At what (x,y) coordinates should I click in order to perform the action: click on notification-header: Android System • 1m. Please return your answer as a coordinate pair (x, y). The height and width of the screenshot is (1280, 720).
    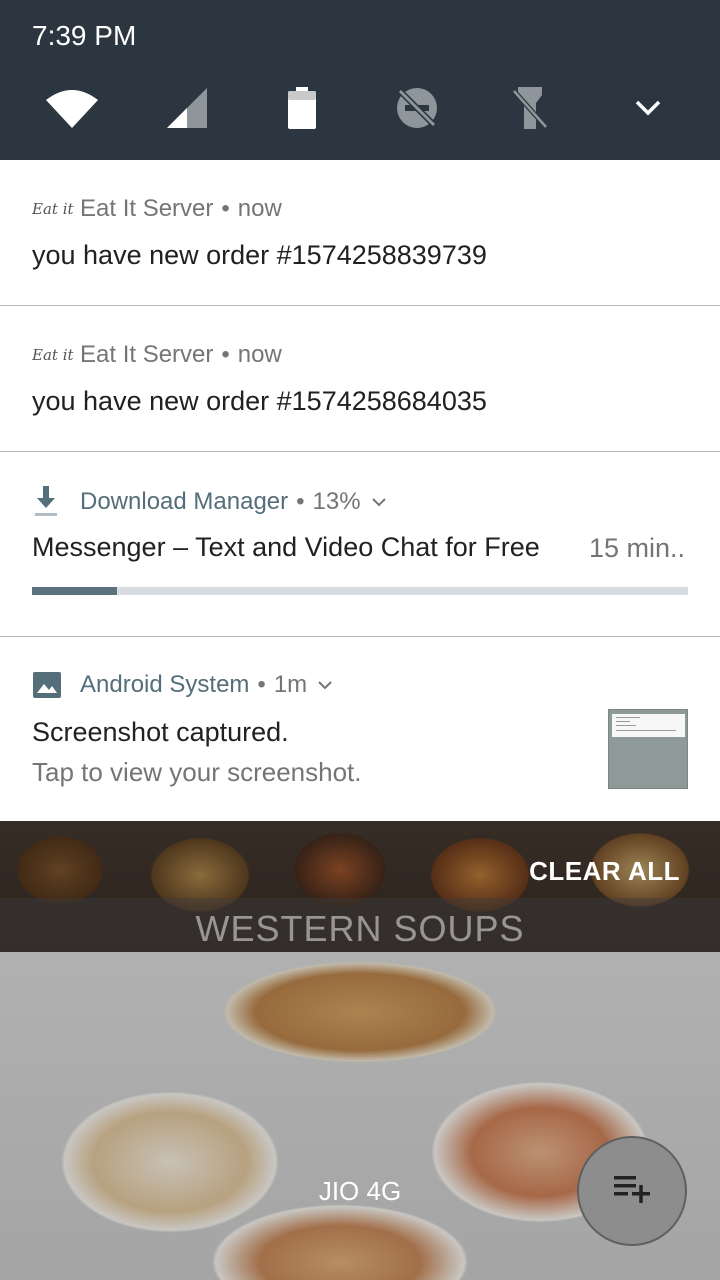
    Looking at the image, I should click on (182, 685).